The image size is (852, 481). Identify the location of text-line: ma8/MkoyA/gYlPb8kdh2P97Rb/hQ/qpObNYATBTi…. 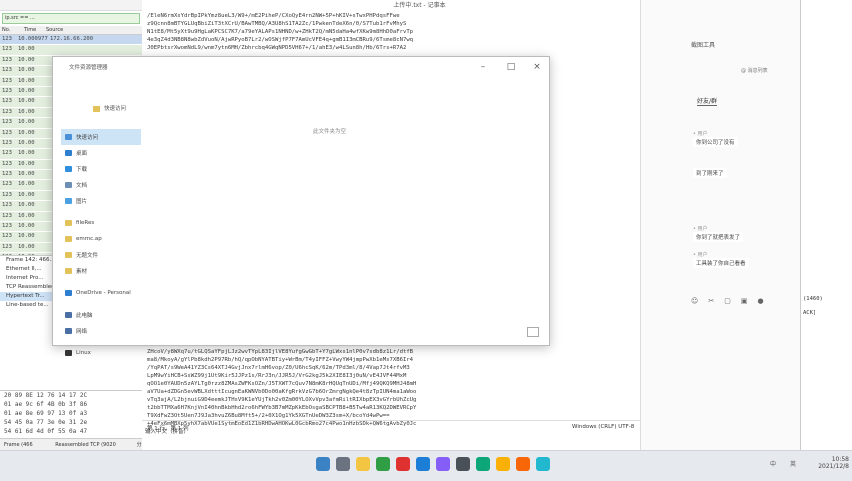
(280, 360).